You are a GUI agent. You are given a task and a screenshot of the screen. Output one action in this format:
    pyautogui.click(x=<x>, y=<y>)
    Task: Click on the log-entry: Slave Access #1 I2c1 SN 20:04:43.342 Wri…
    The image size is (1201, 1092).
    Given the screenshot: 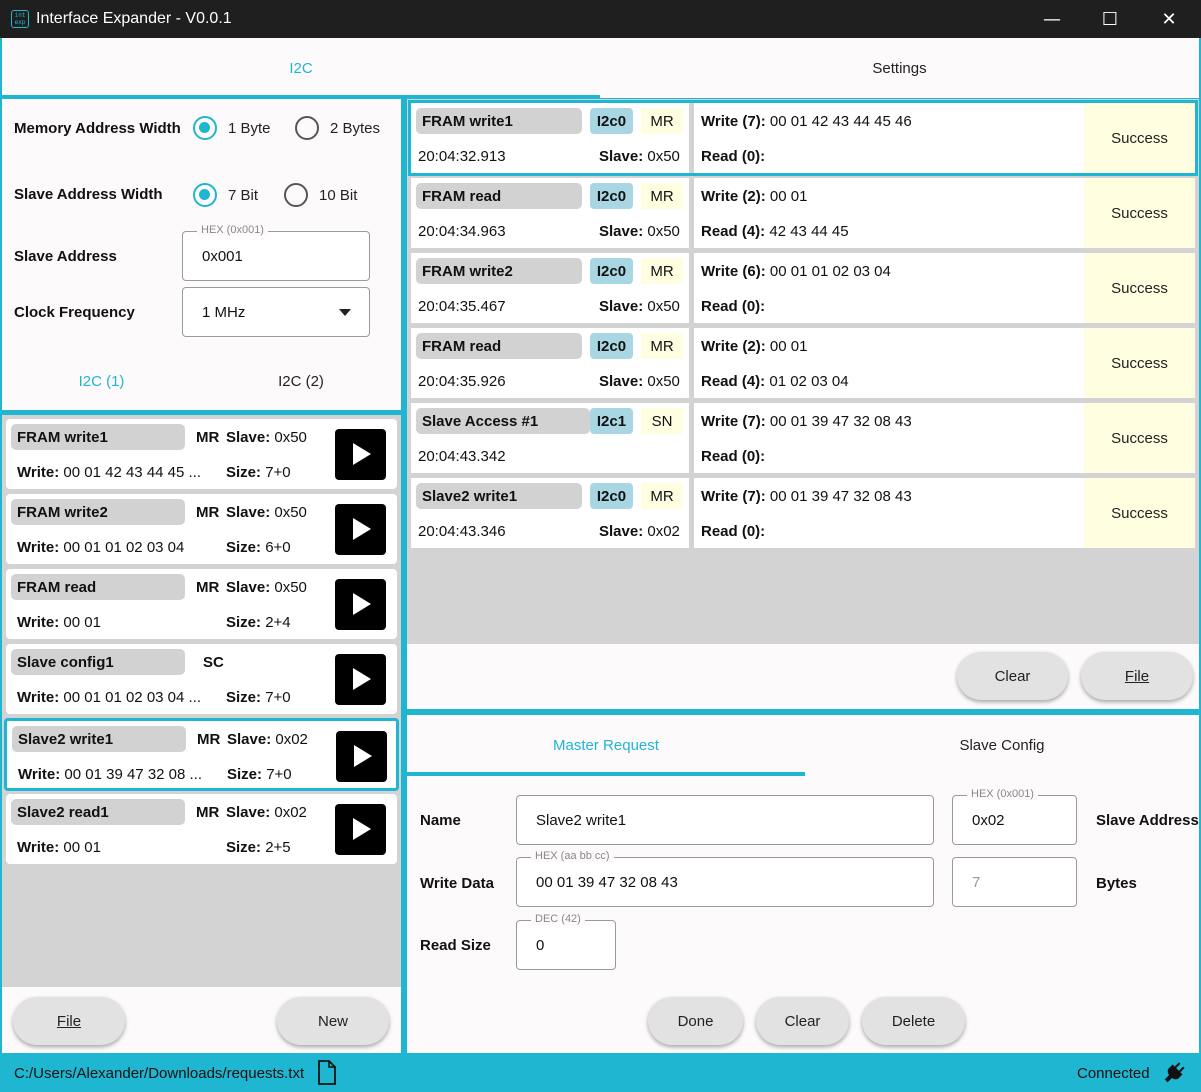 What is the action you would take?
    pyautogui.click(x=803, y=438)
    